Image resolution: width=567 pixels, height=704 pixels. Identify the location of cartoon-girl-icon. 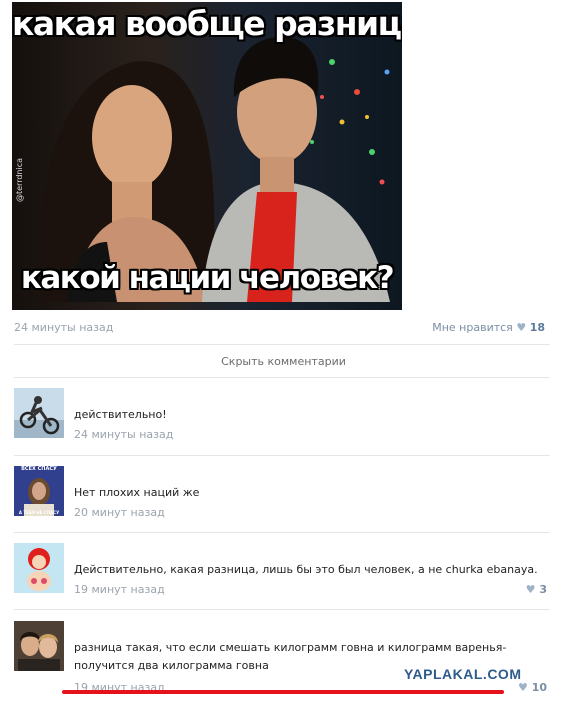
(39, 568).